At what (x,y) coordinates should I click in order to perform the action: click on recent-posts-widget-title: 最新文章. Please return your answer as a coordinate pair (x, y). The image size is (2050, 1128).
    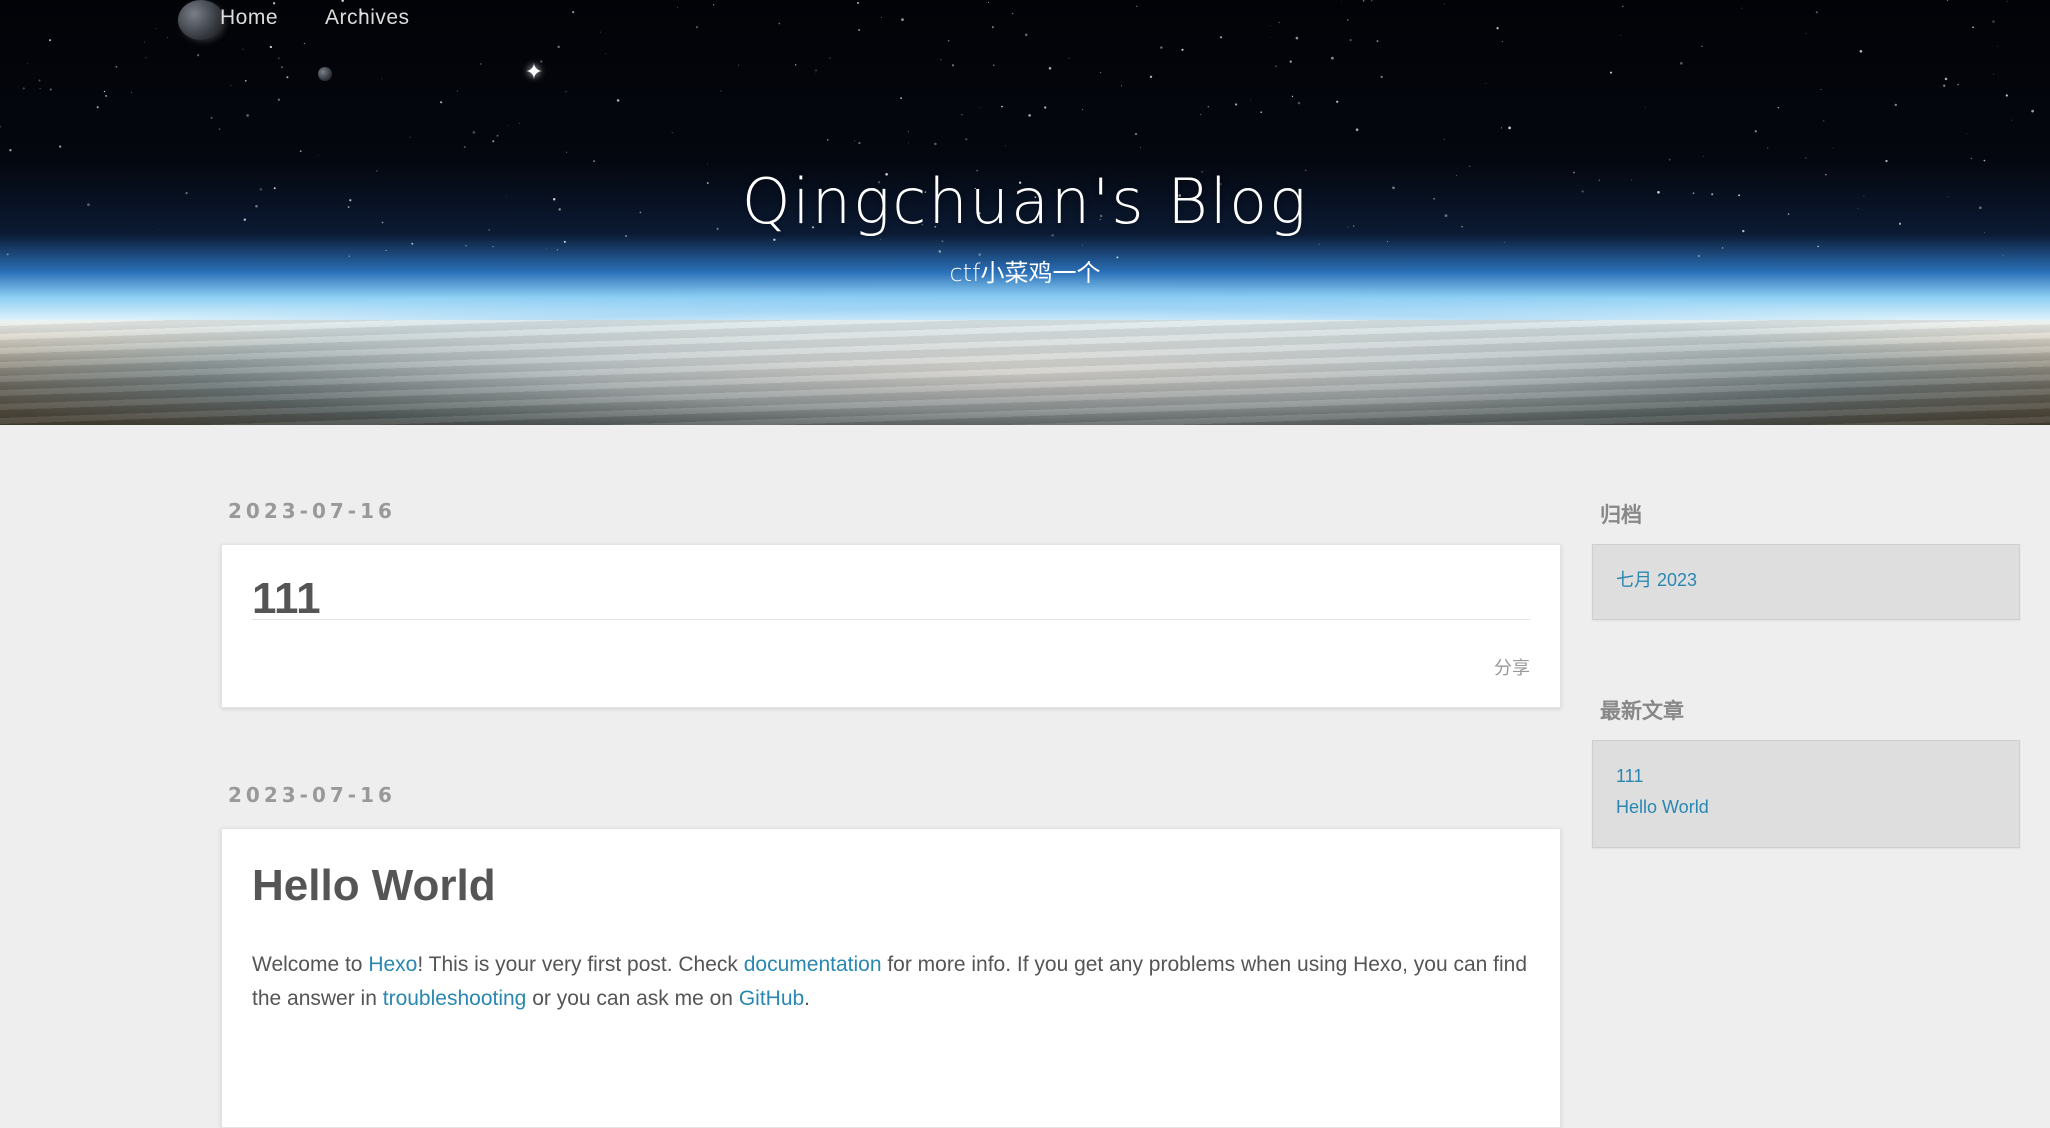
    Looking at the image, I should click on (1642, 711).